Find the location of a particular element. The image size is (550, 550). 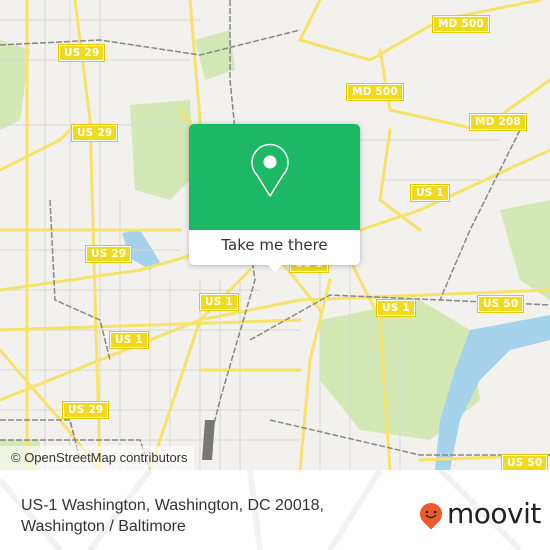

location-pin-icon is located at coordinates (270, 170).